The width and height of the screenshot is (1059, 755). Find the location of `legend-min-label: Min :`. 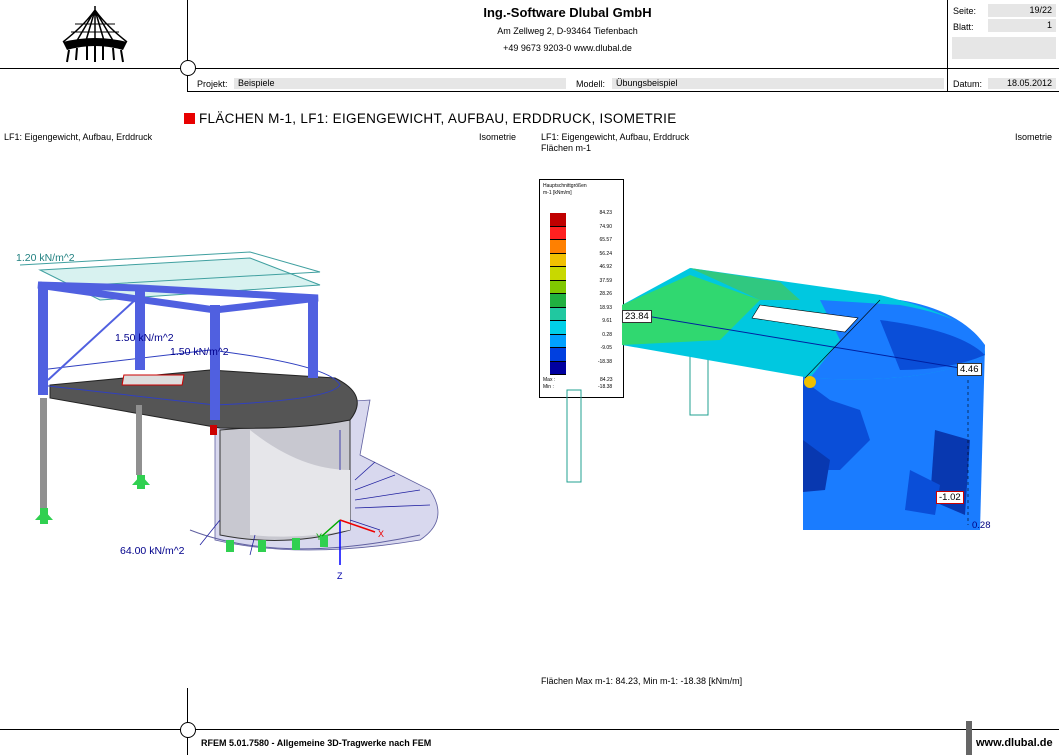

legend-min-label: Min : is located at coordinates (548, 387).